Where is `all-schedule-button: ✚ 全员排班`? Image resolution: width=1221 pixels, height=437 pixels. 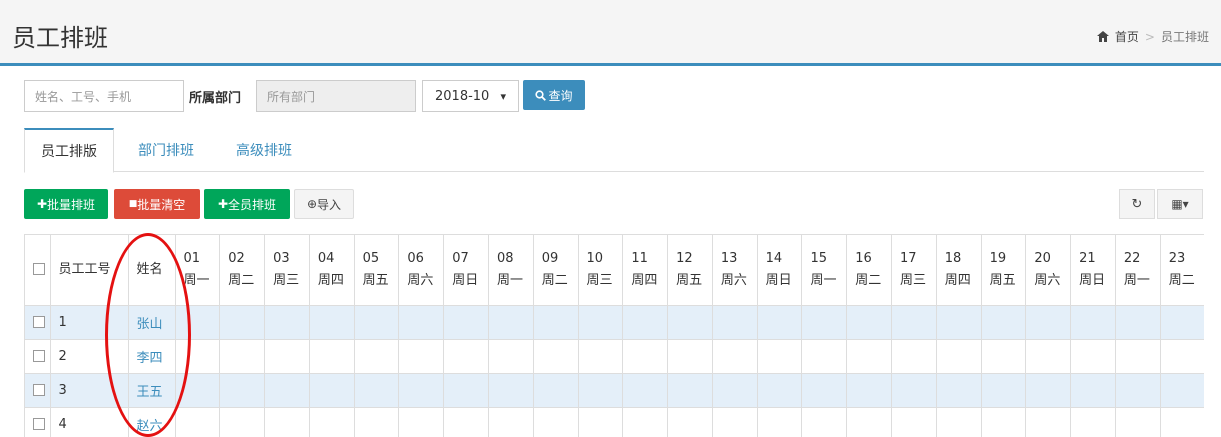 all-schedule-button: ✚ 全员排班 is located at coordinates (247, 204).